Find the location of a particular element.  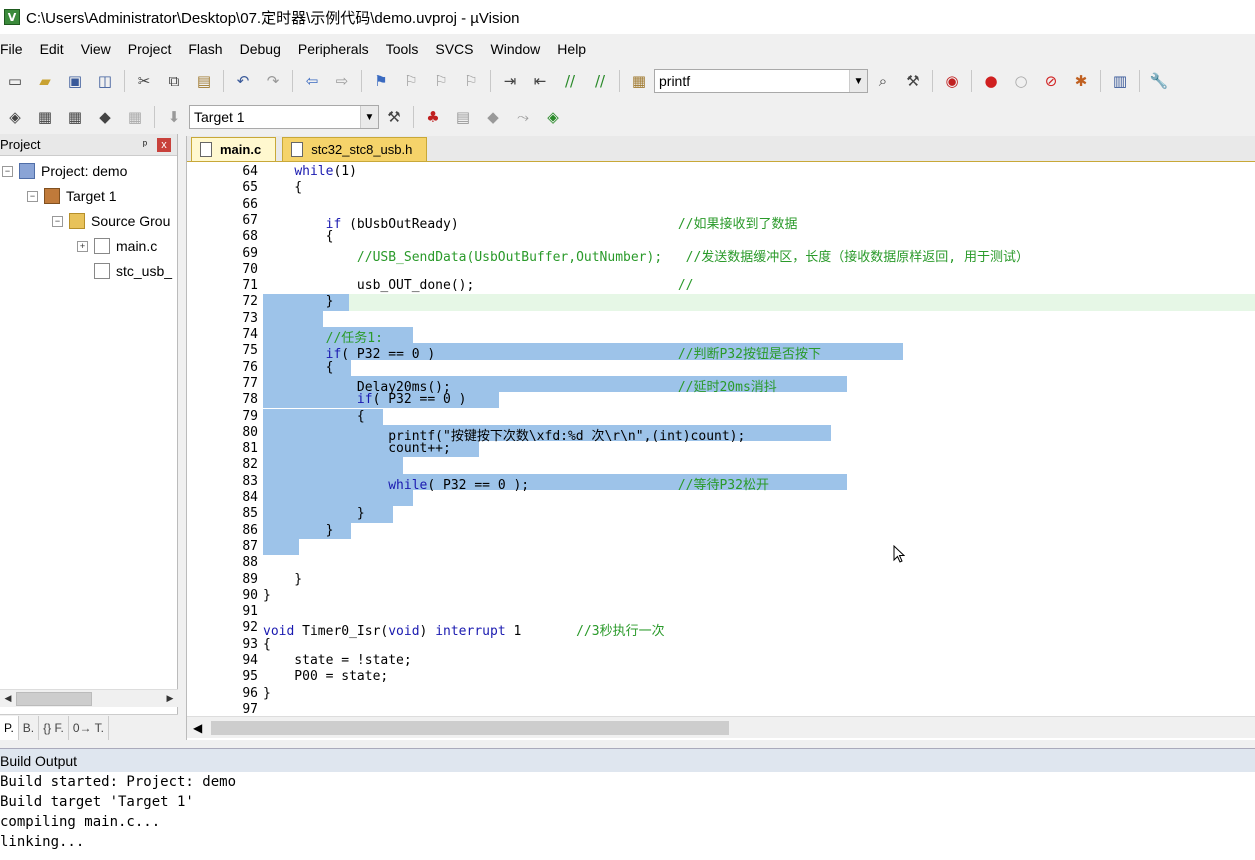

indent-icon: ⇥ is located at coordinates (510, 81).